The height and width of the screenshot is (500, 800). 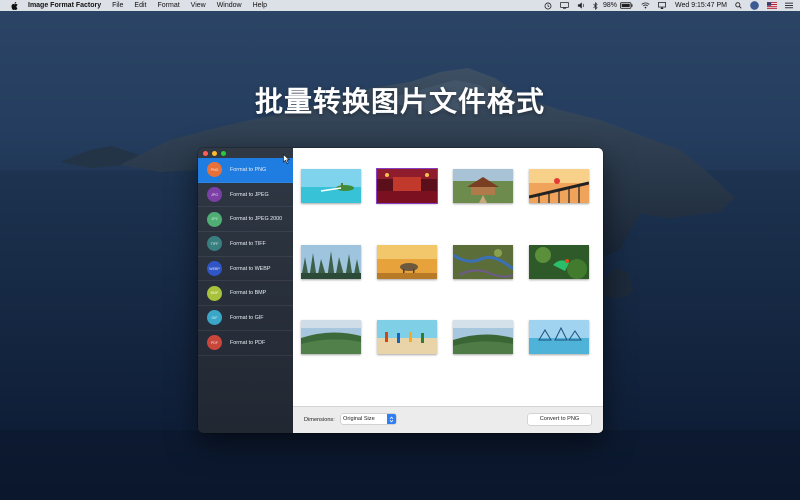 What do you see at coordinates (407, 262) in the screenshot?
I see `savanna-animal-image` at bounding box center [407, 262].